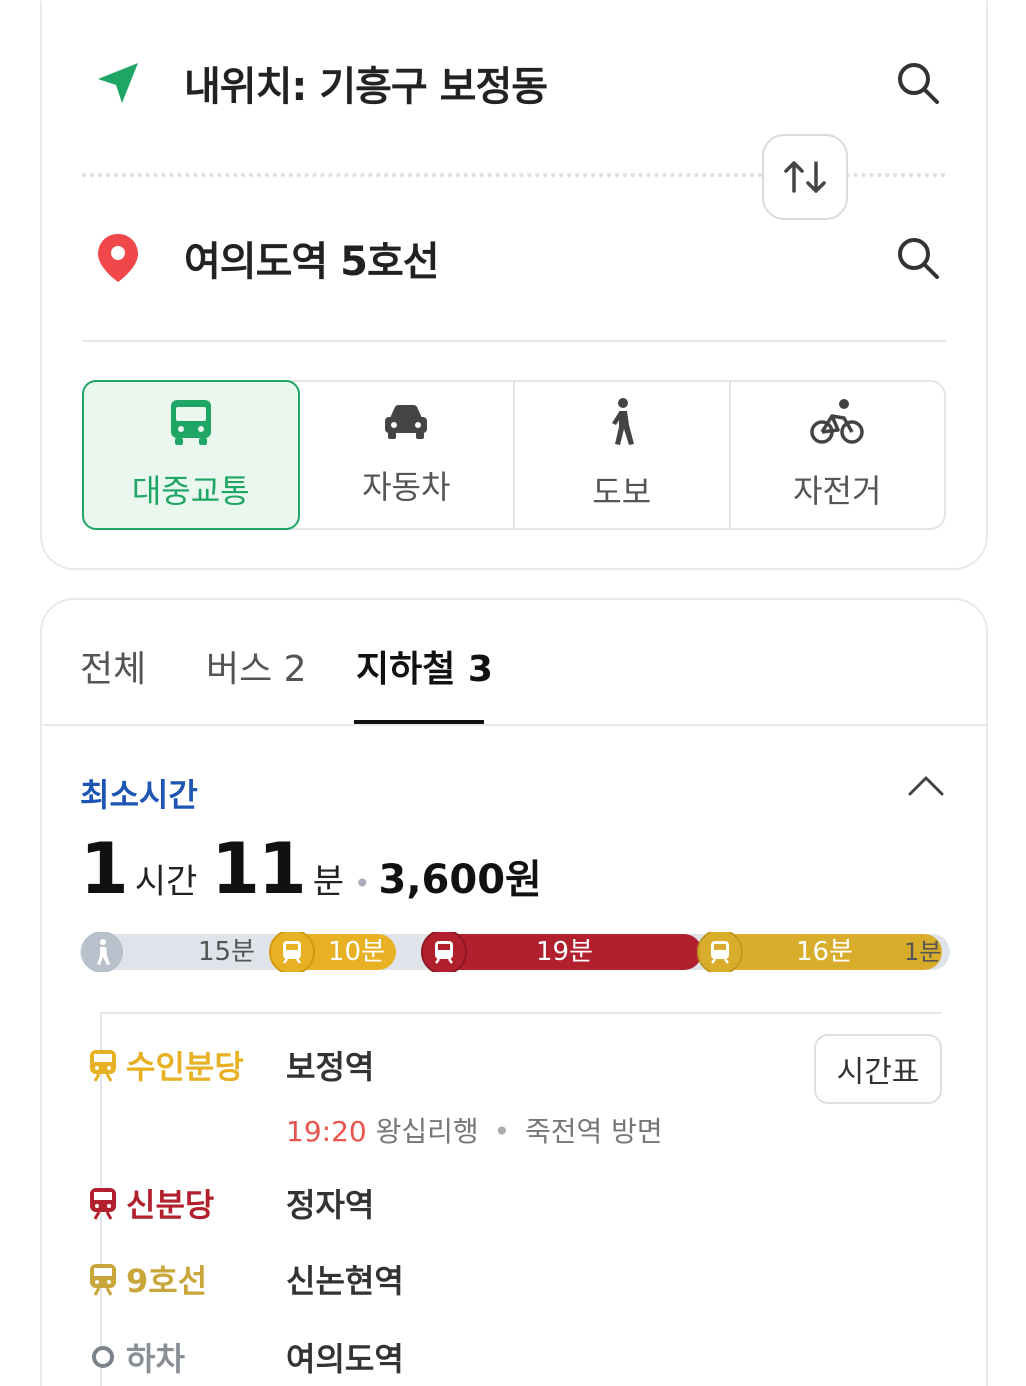 This screenshot has height=1386, width=1026. What do you see at coordinates (838, 455) in the screenshot?
I see `mode-bicycle: 자전거` at bounding box center [838, 455].